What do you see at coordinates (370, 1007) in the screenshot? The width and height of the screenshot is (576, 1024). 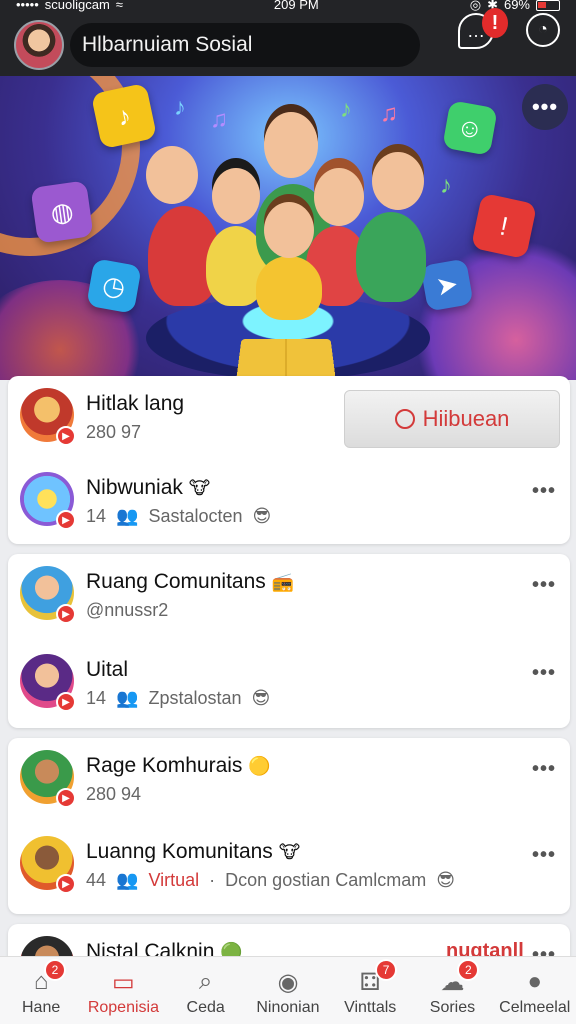 I see `nav-label: Vinttals` at bounding box center [370, 1007].